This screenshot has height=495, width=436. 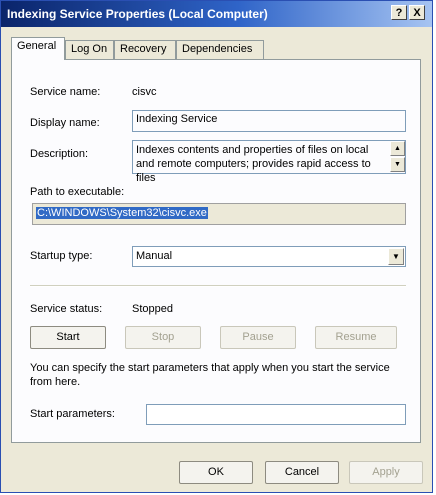 What do you see at coordinates (397, 164) in the screenshot?
I see `scroll-down-arrow-icon: ▼` at bounding box center [397, 164].